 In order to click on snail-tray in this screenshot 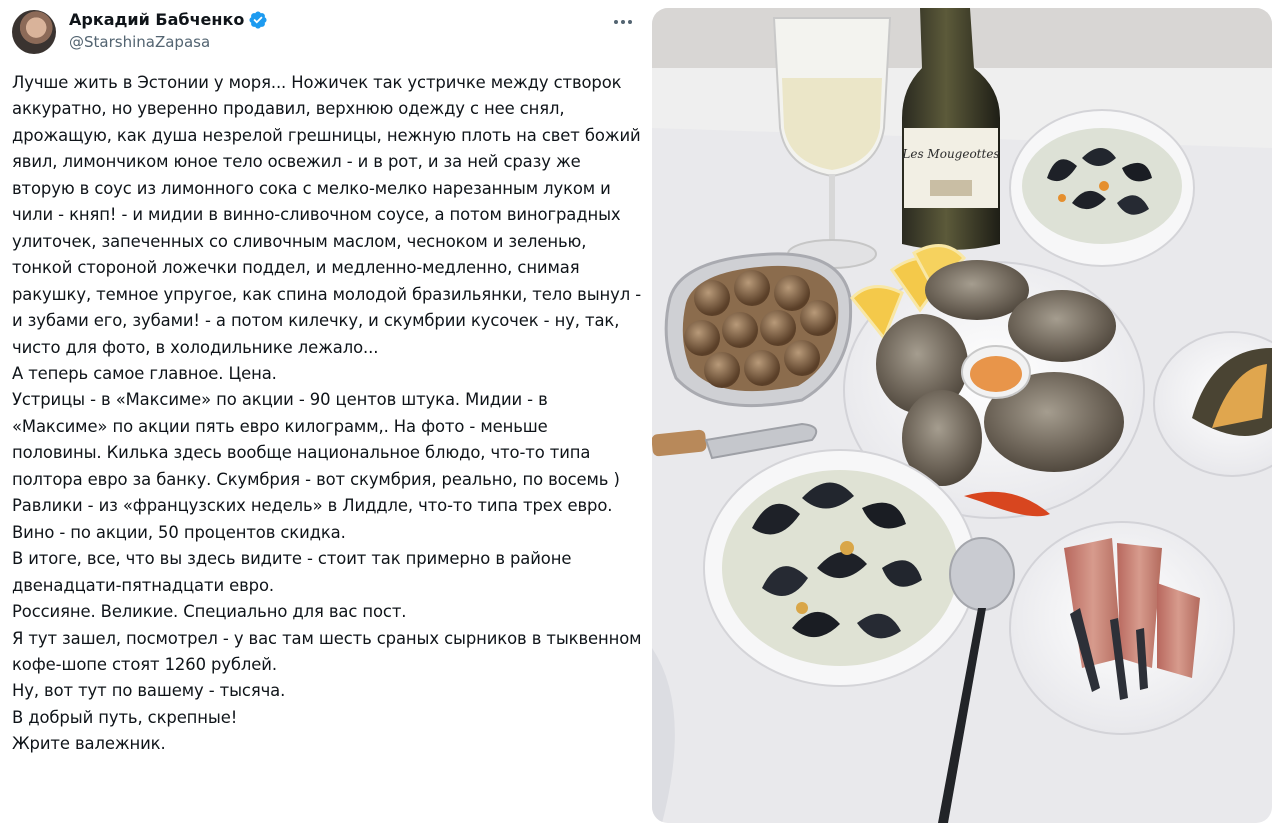, I will do `click(758, 330)`.